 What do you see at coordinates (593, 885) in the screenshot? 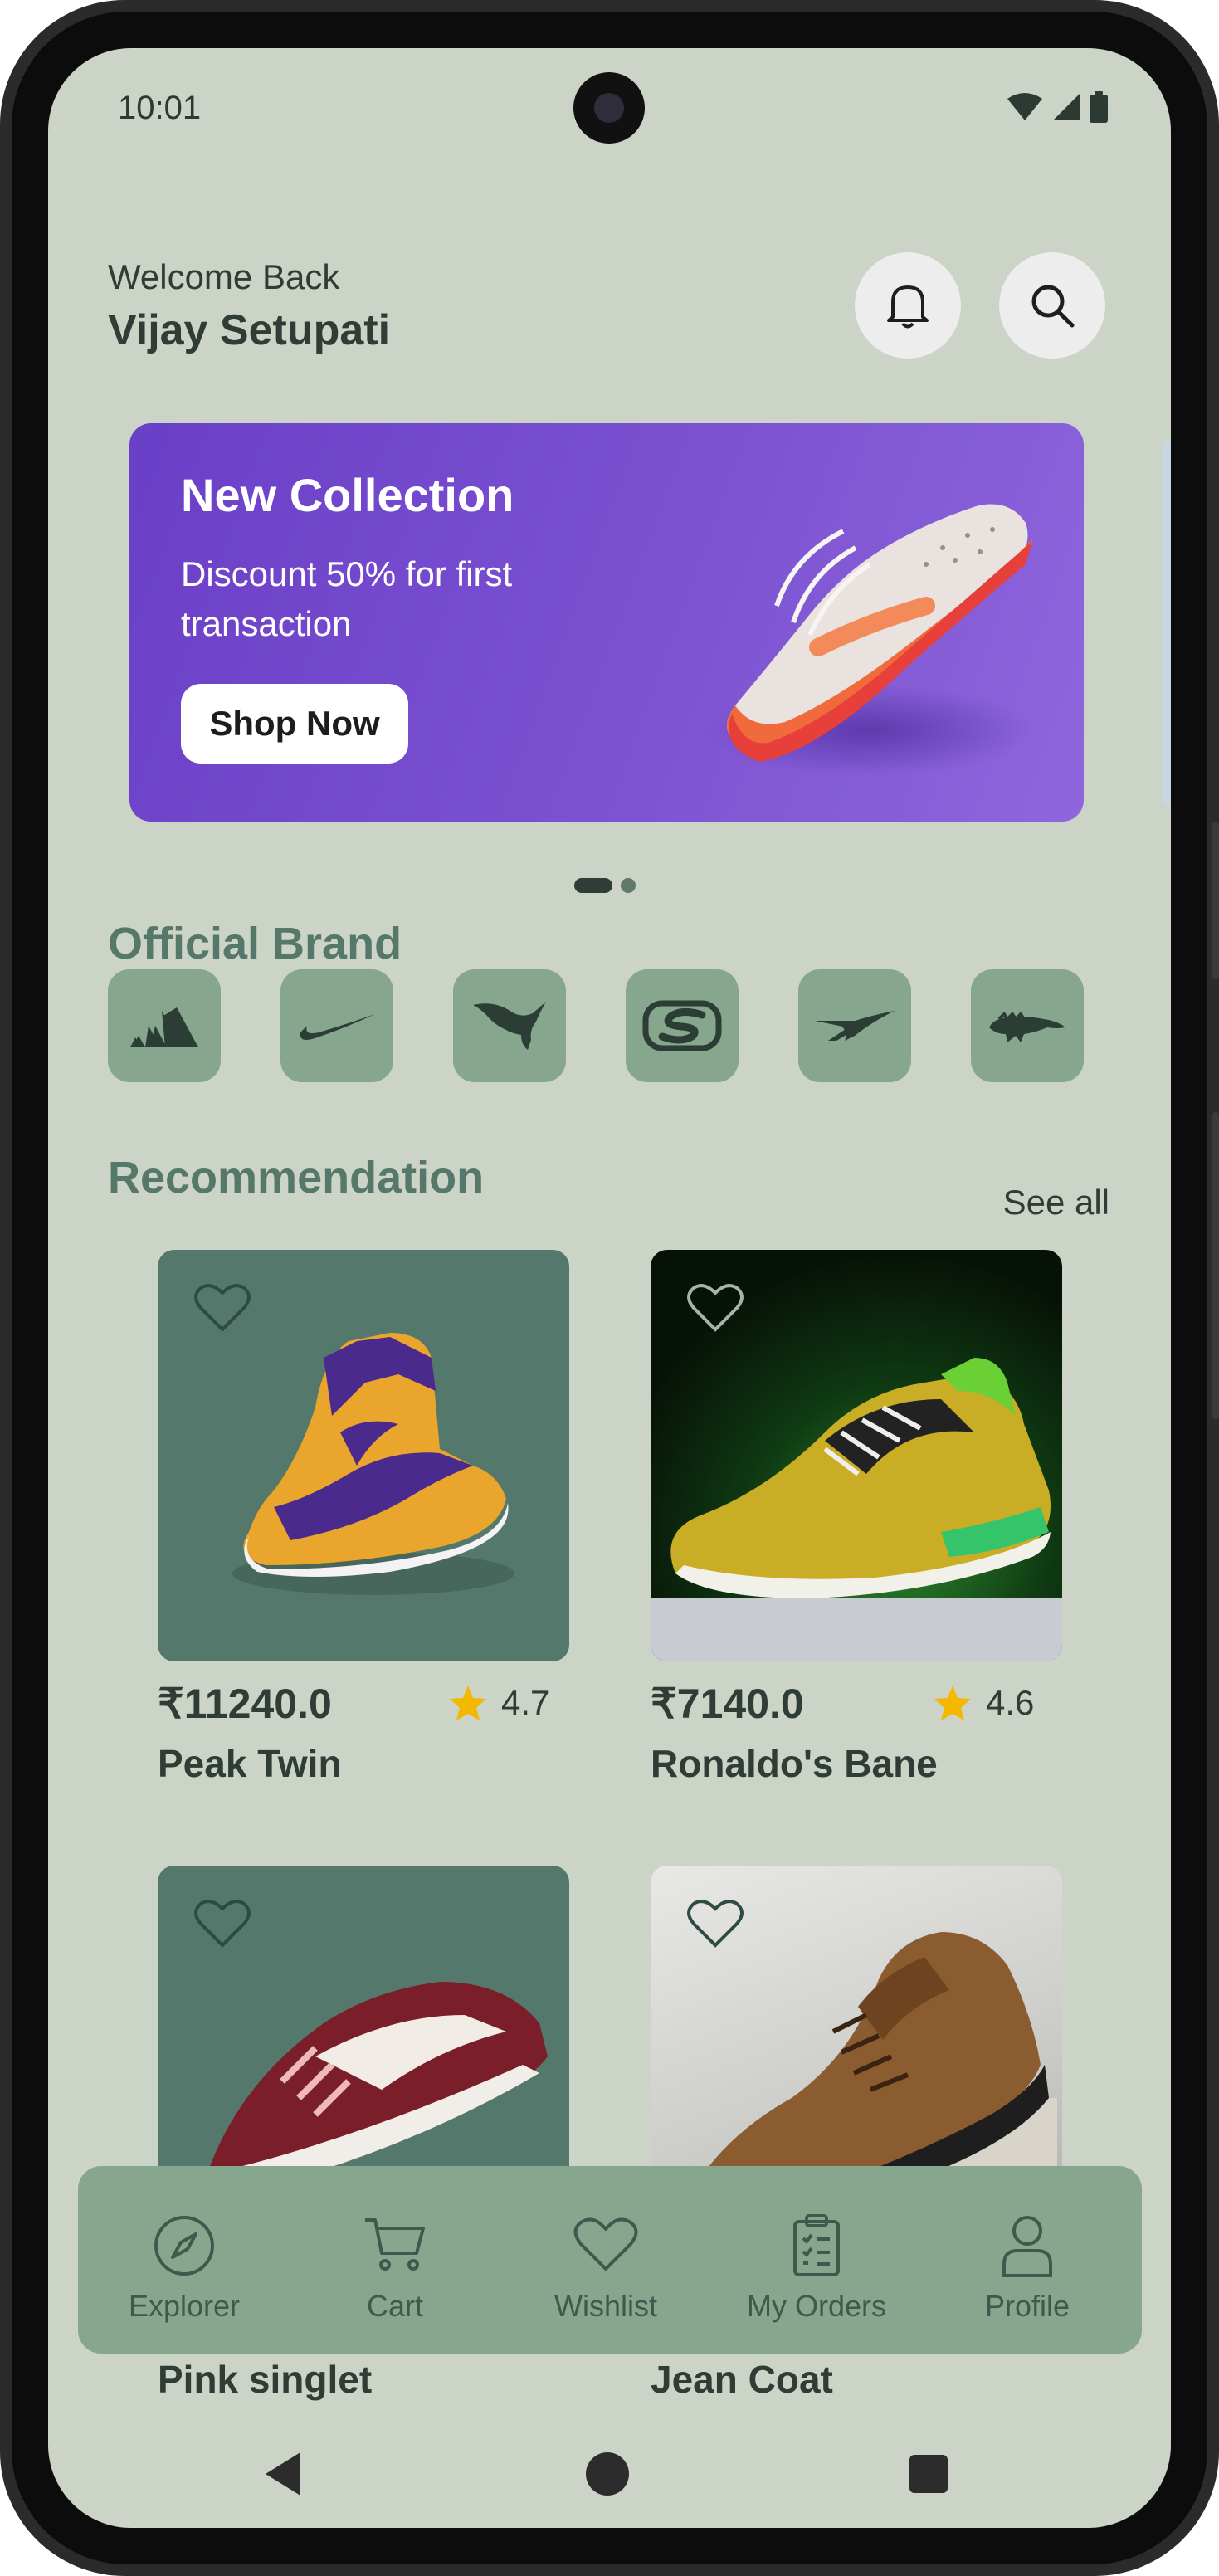
I see `carousel-dot-active` at bounding box center [593, 885].